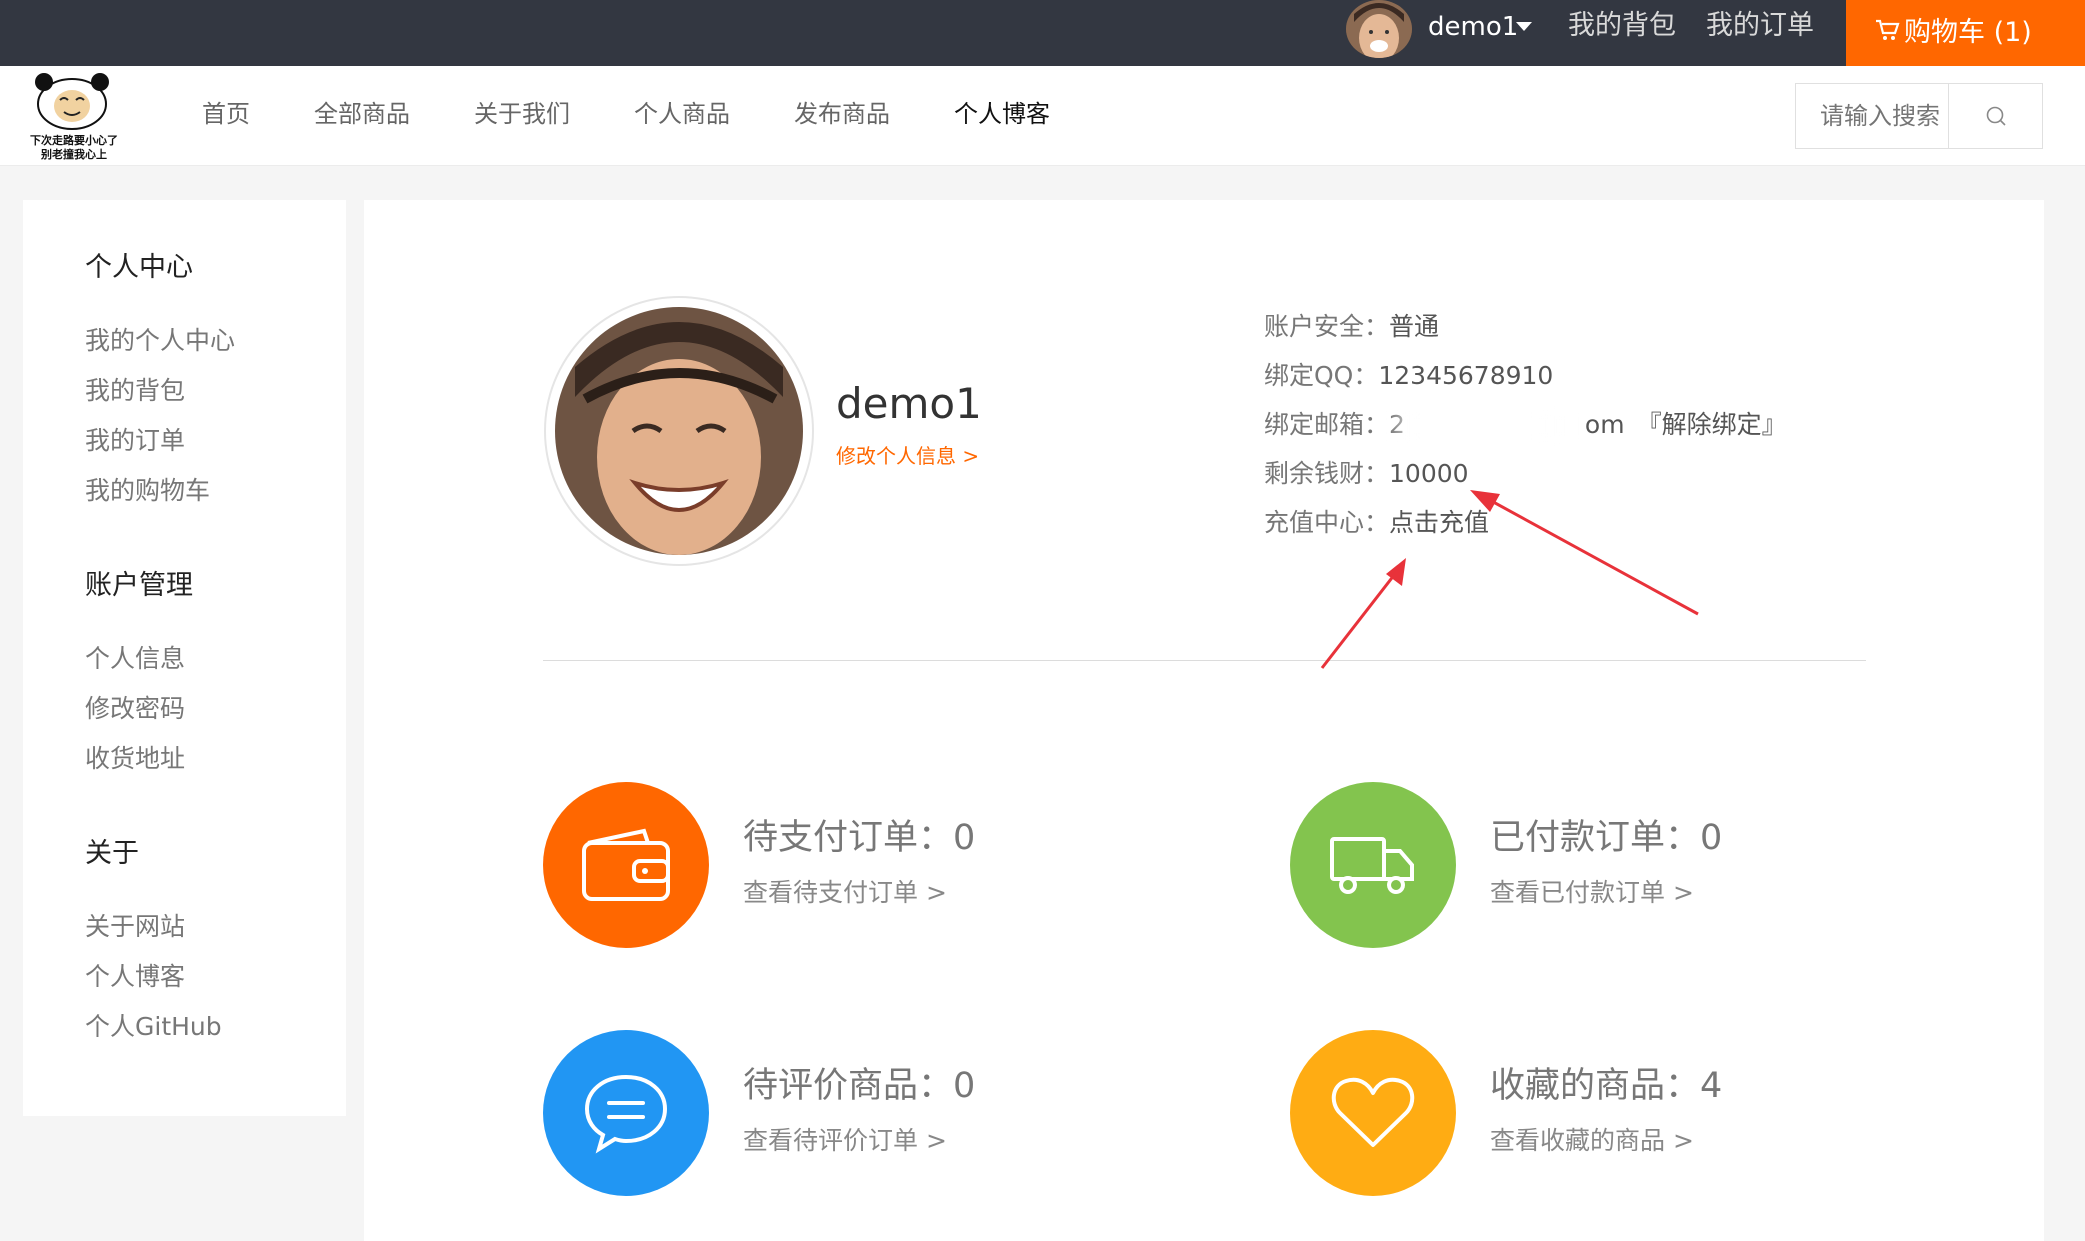  Describe the element at coordinates (112, 853) in the screenshot. I see `sidebar-group-title-about: 关于` at that location.